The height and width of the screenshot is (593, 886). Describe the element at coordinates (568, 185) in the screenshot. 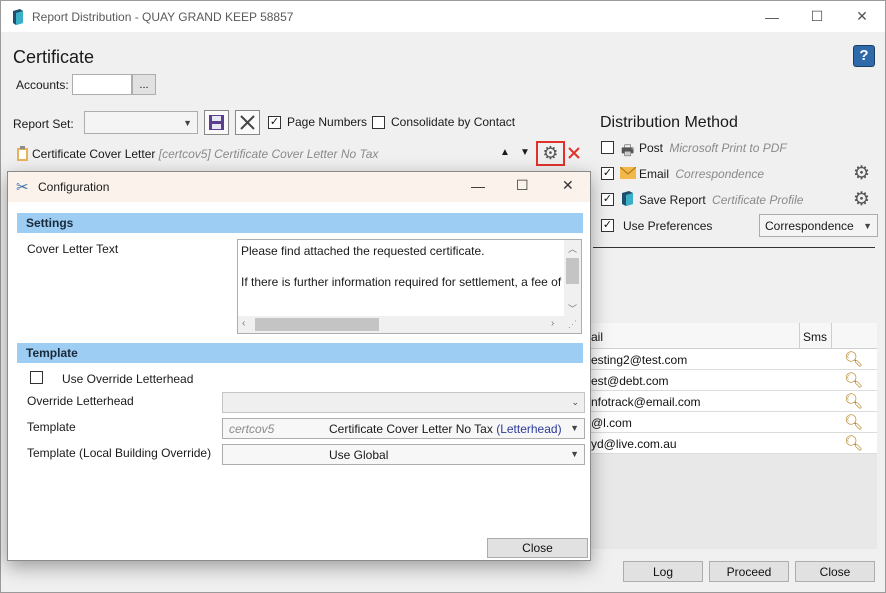

I see `dialog-close-button: ✕` at that location.